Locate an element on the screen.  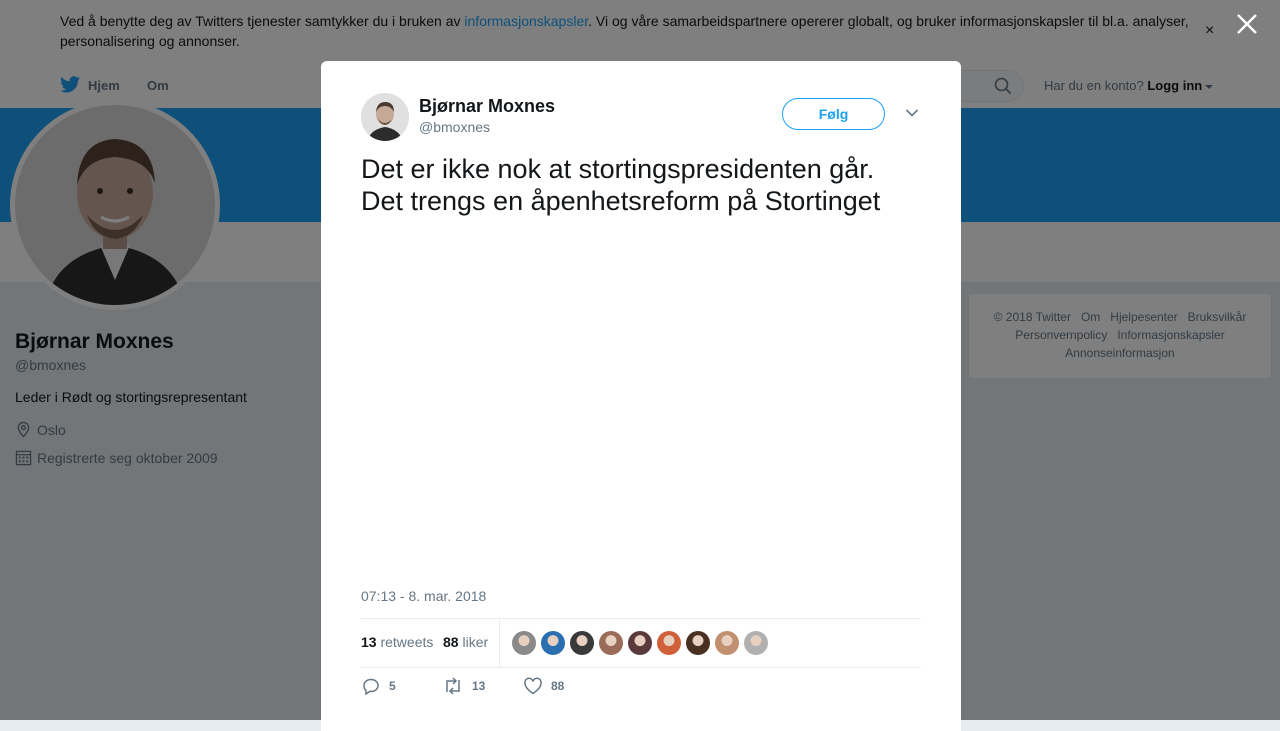
retweet-stat-count: 13 is located at coordinates (369, 642).